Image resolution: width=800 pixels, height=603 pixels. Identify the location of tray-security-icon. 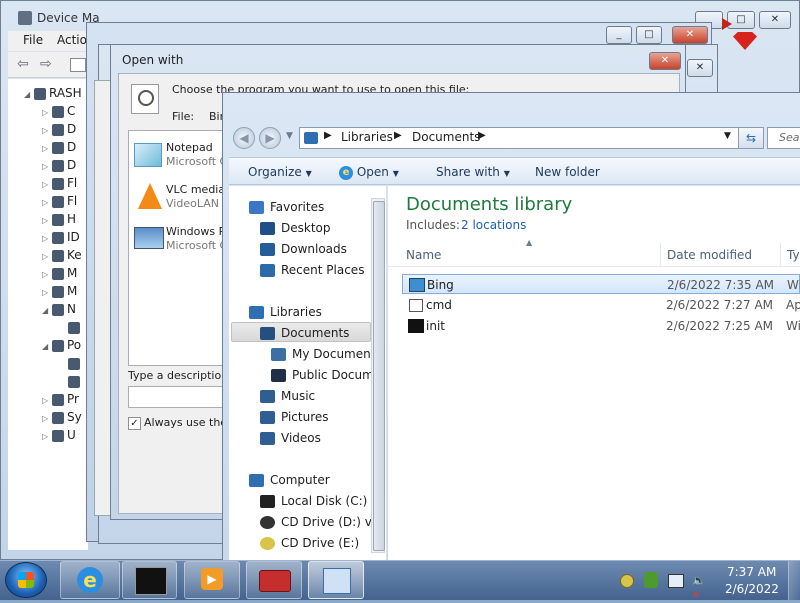
(651, 580).